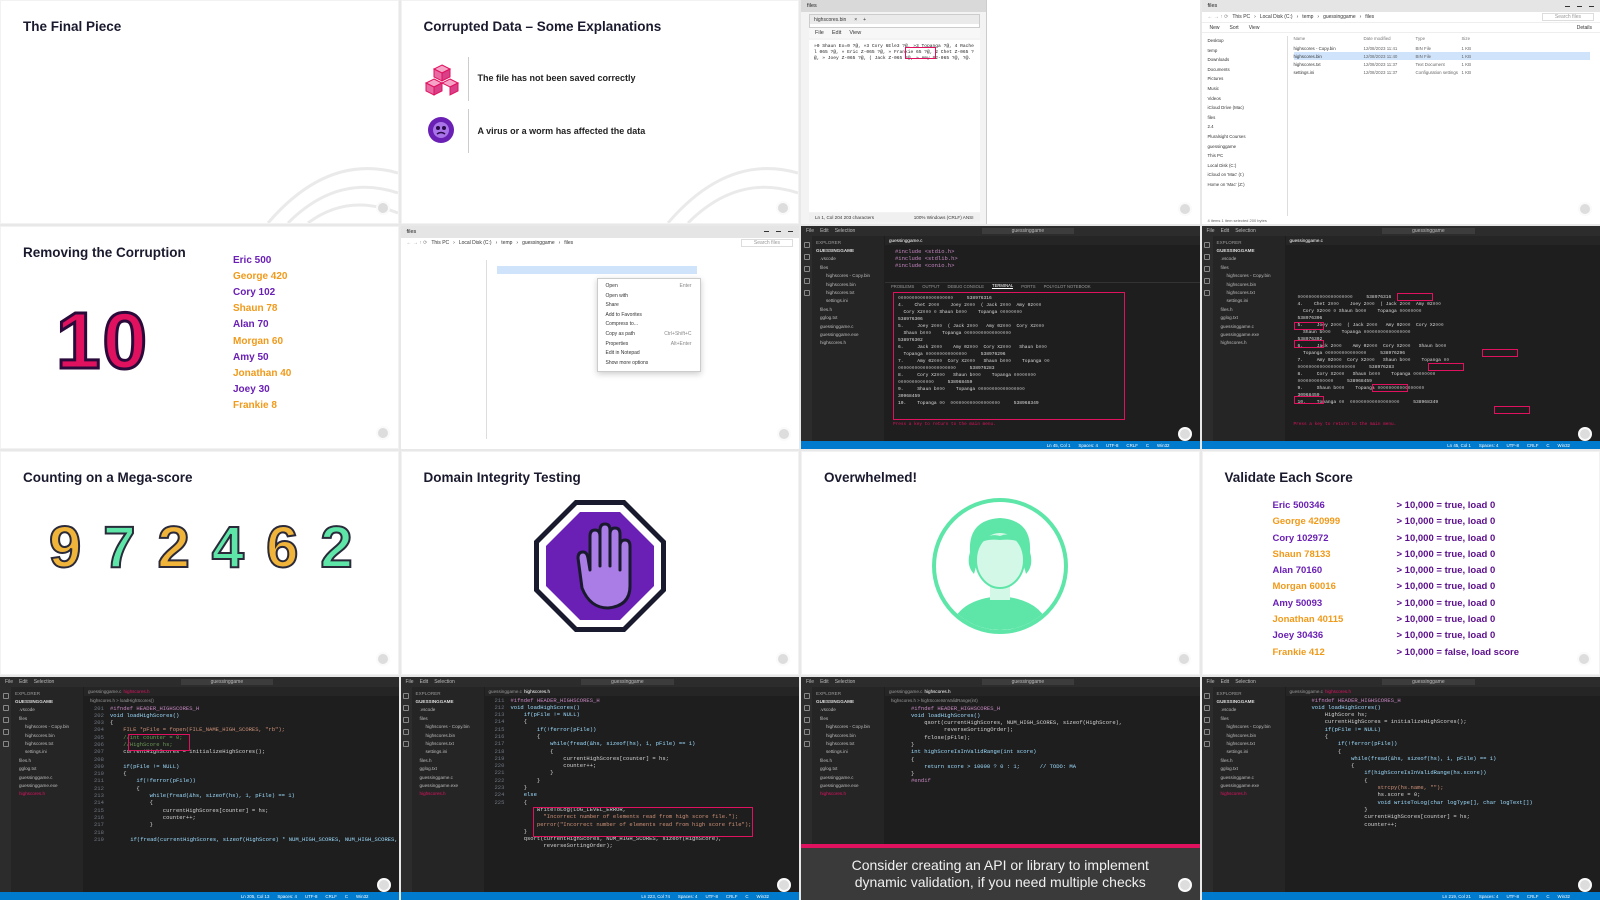 This screenshot has height=900, width=1600. Describe the element at coordinates (966, 286) in the screenshot. I see `panel-tab: DEBUG CONSOLE` at that location.